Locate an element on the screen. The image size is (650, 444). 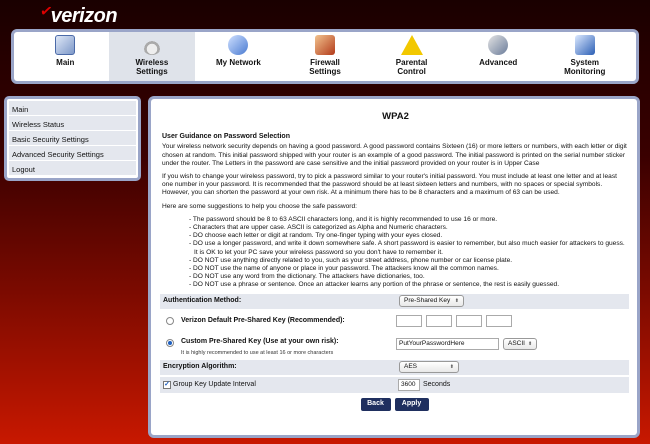
auth-method-row: Authentication Method: Pre-Shared Key ⬍ is located at coordinates (394, 302).